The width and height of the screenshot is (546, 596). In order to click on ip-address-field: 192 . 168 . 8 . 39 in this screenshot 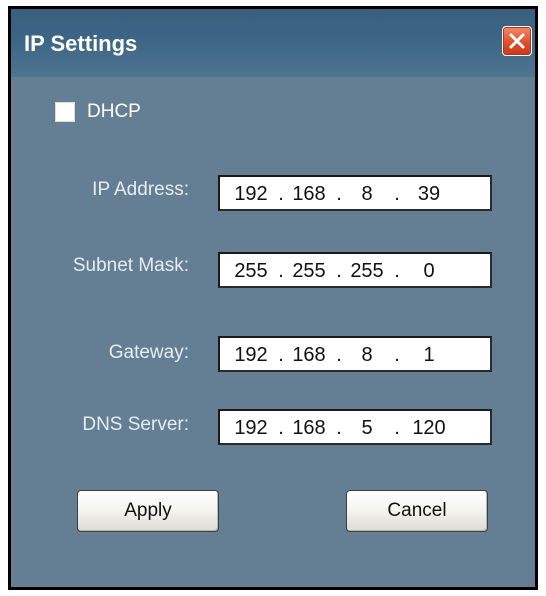, I will do `click(355, 193)`.